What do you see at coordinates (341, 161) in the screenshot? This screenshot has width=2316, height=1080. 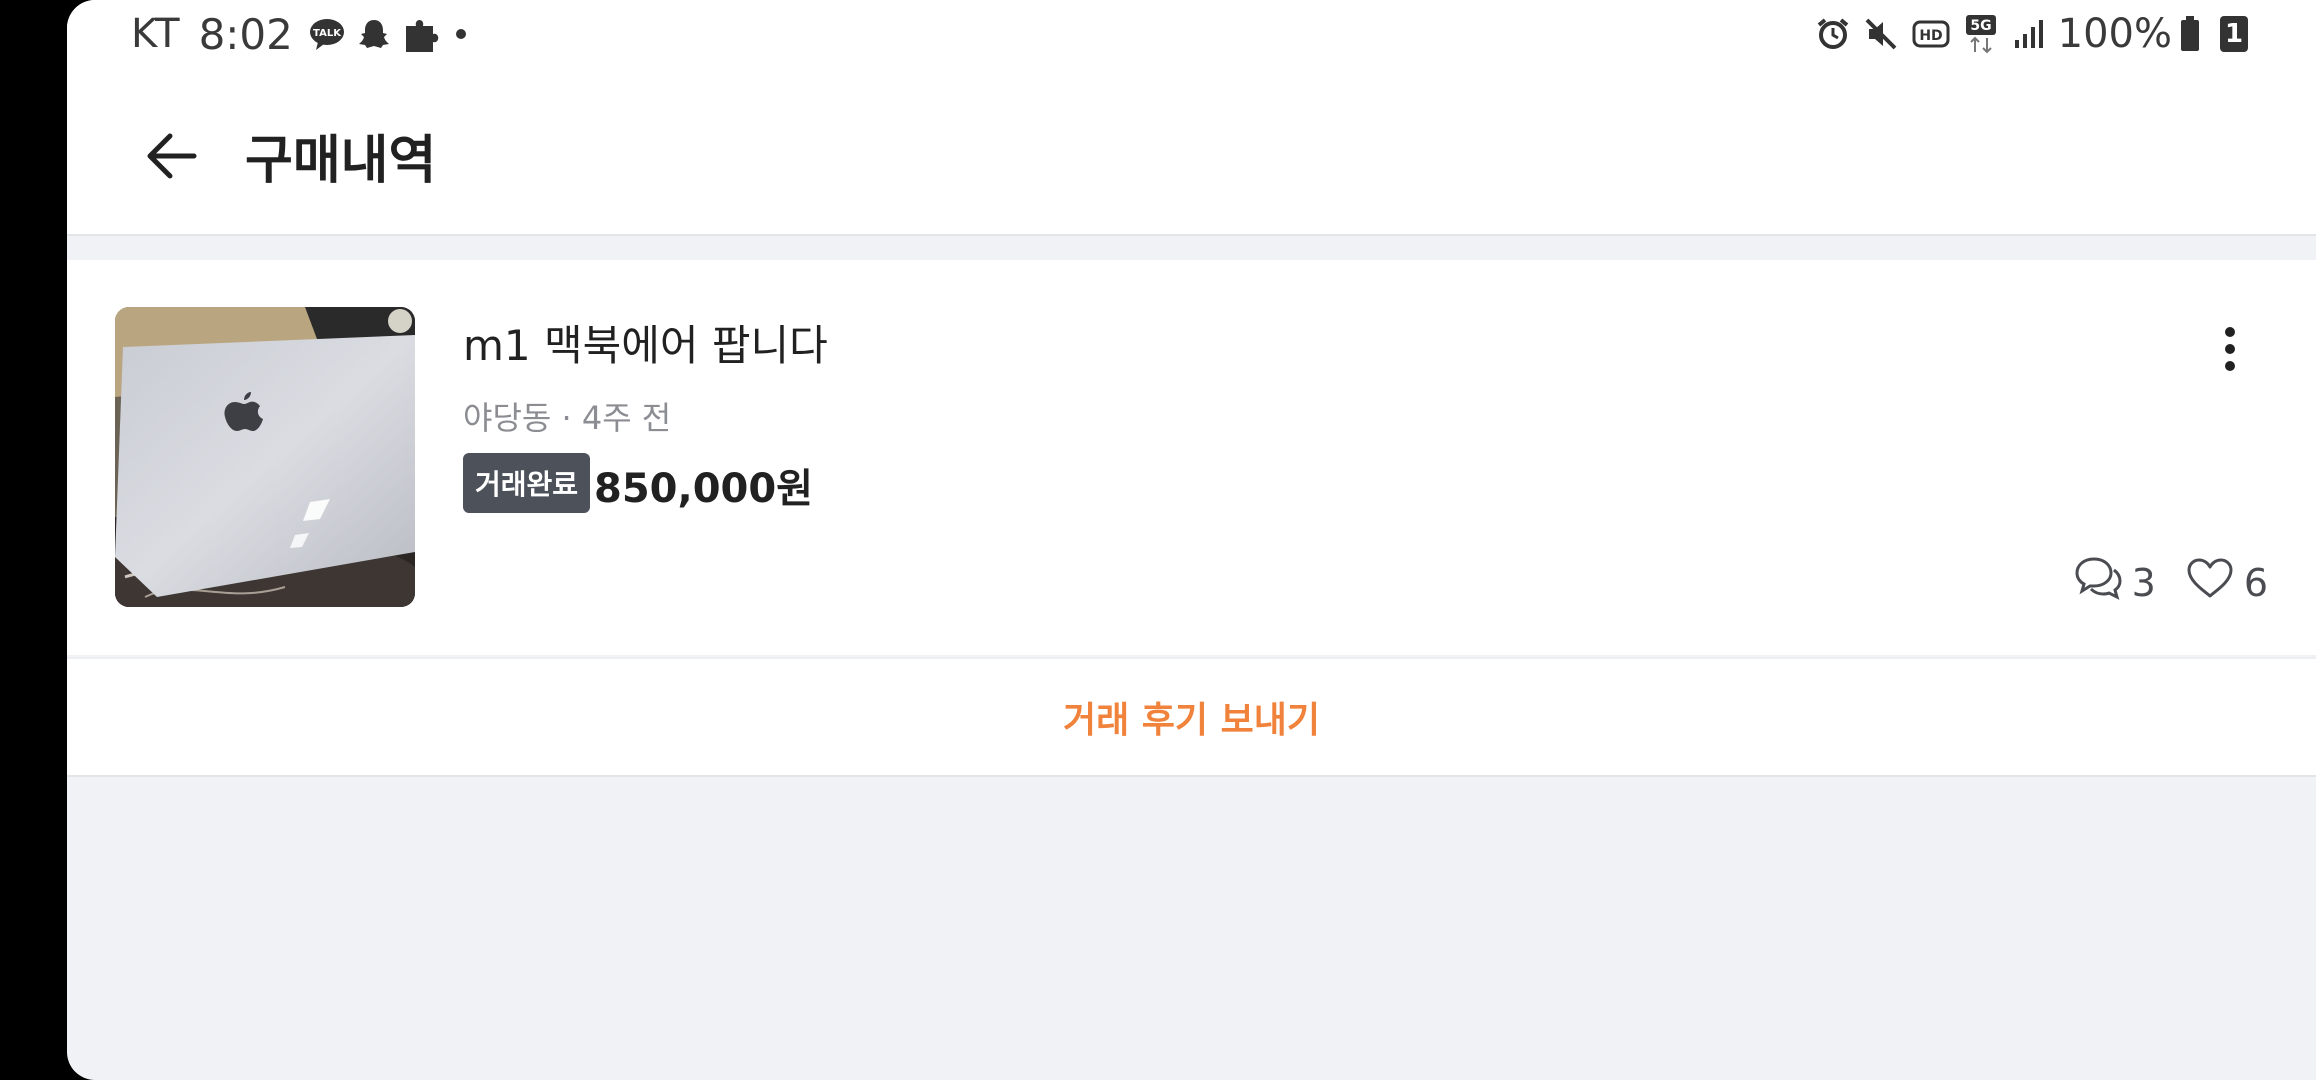 I see `page-title: 구매내역` at bounding box center [341, 161].